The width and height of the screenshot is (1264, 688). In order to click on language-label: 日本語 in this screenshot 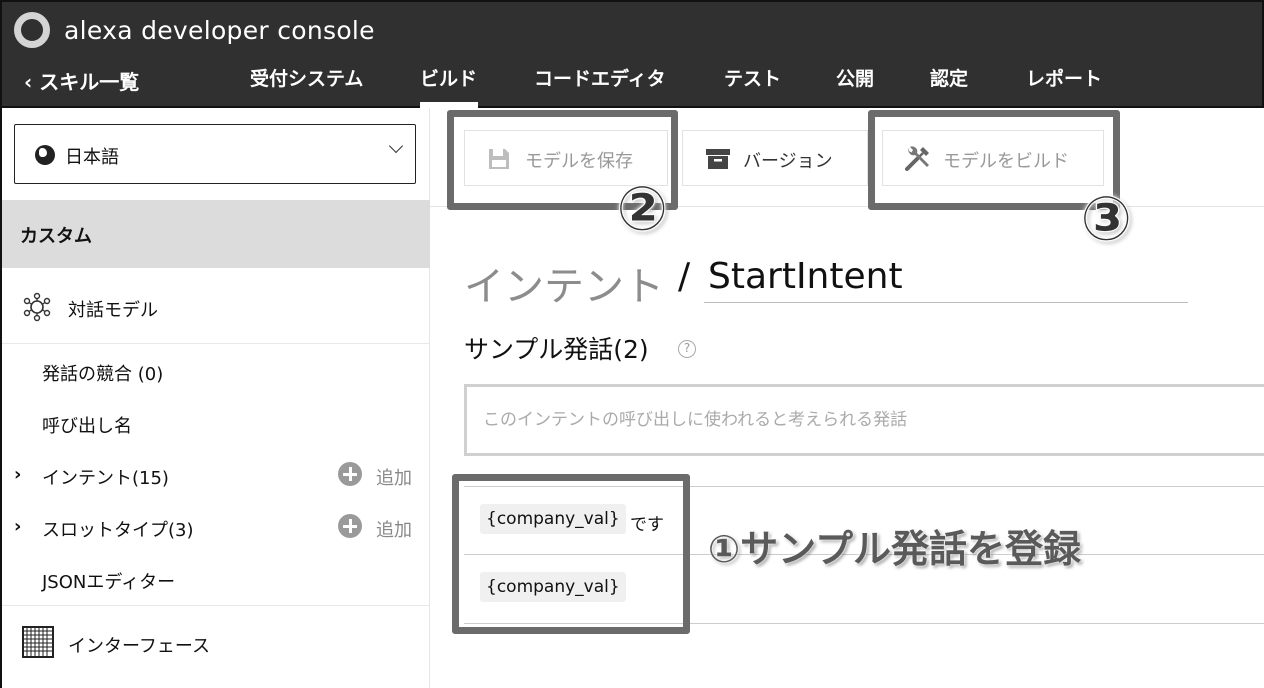, I will do `click(92, 157)`.